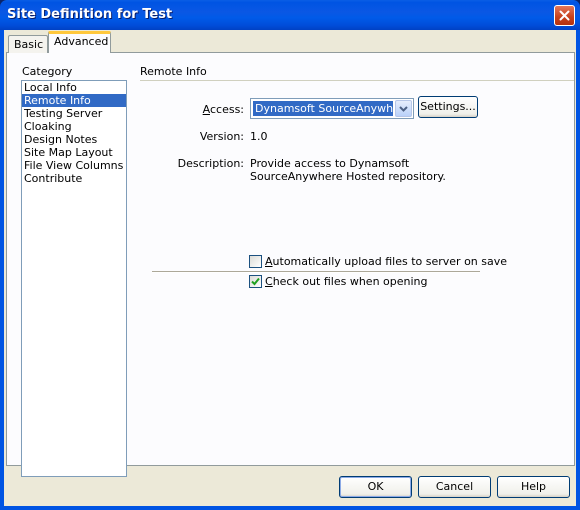 The image size is (580, 510). I want to click on access-label-mnemonic: A, so click(206, 109).